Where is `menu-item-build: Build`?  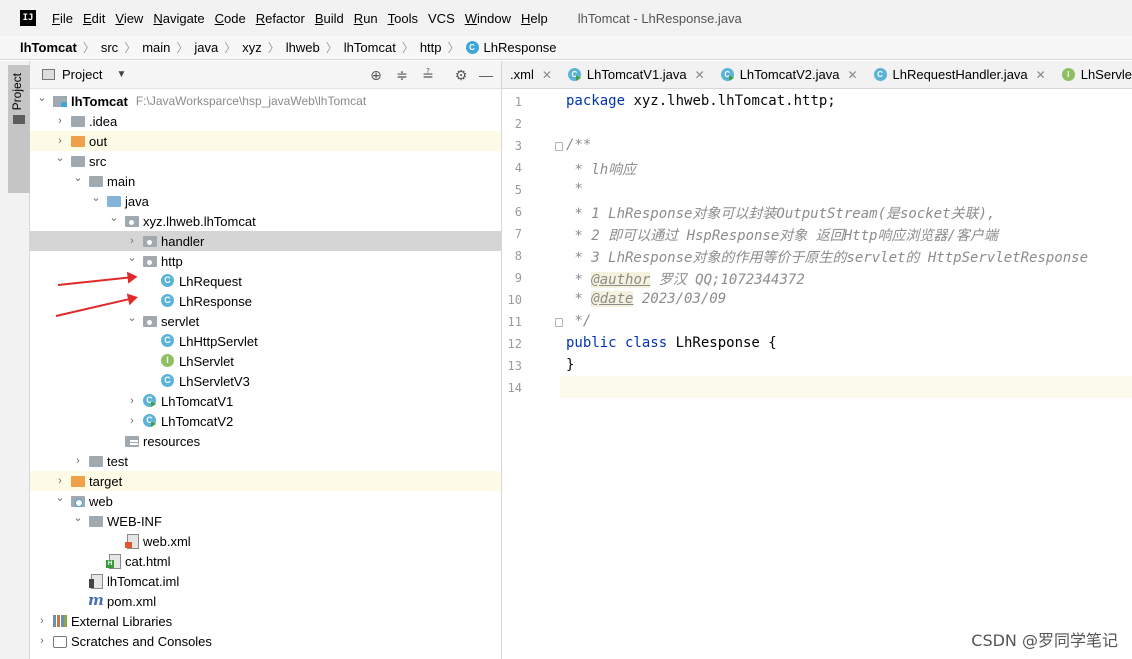 menu-item-build: Build is located at coordinates (329, 18).